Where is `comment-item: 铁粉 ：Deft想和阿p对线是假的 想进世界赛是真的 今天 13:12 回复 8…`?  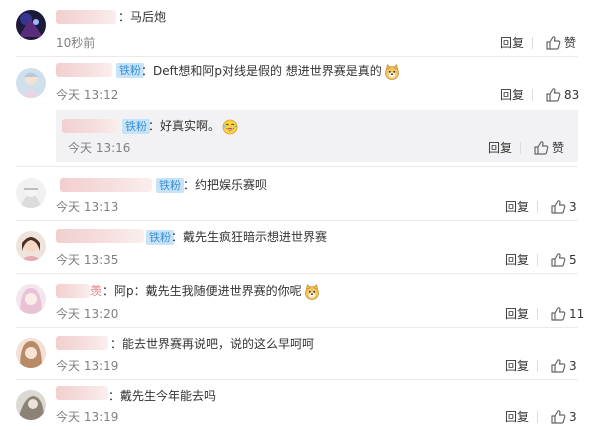
comment-item: 铁粉 ：Deft想和阿p对线是假的 想进世界赛是真的 今天 13:12 回复 8… is located at coordinates (297, 83).